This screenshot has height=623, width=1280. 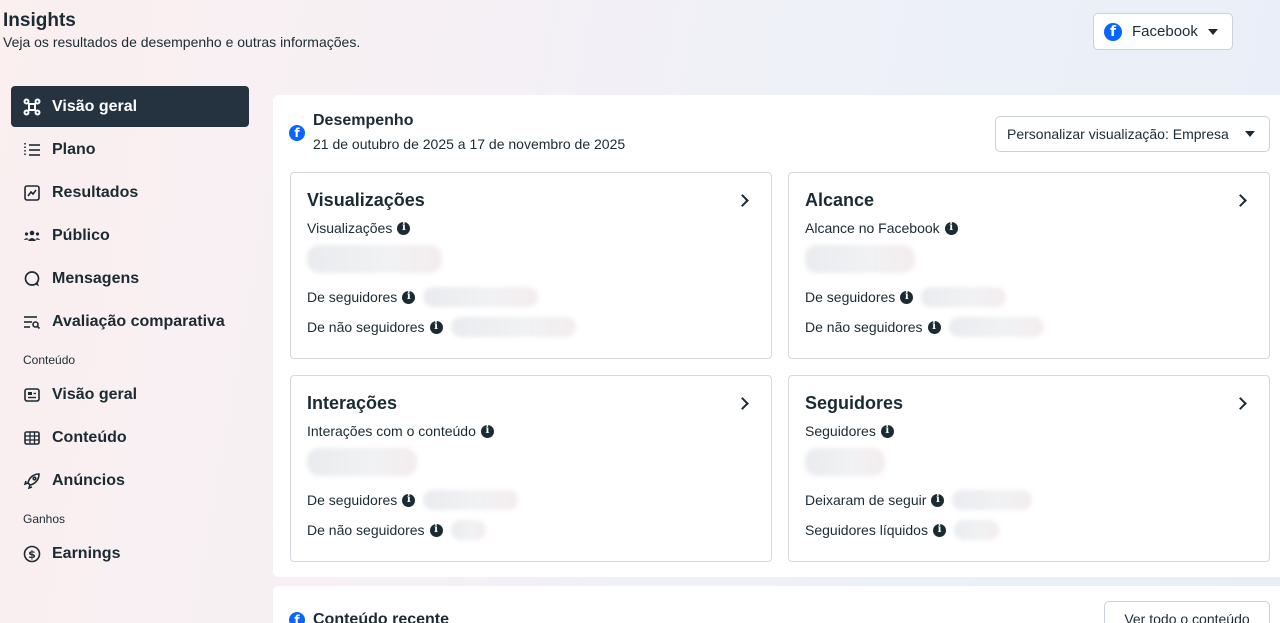 I want to click on platform-selector: f Facebook, so click(x=1163, y=31).